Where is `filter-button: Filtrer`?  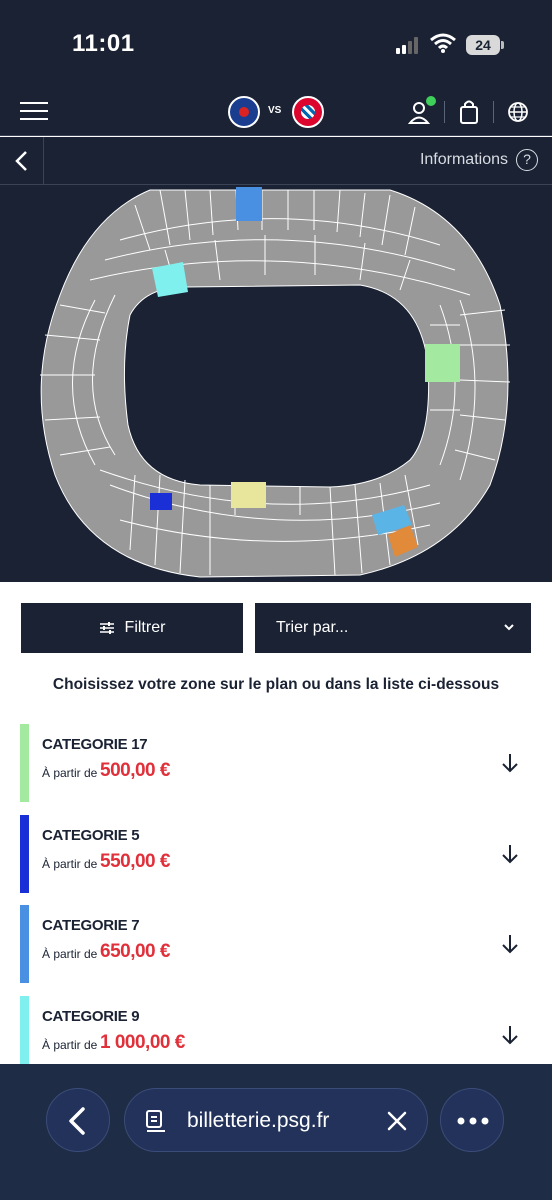
filter-button: Filtrer is located at coordinates (132, 628).